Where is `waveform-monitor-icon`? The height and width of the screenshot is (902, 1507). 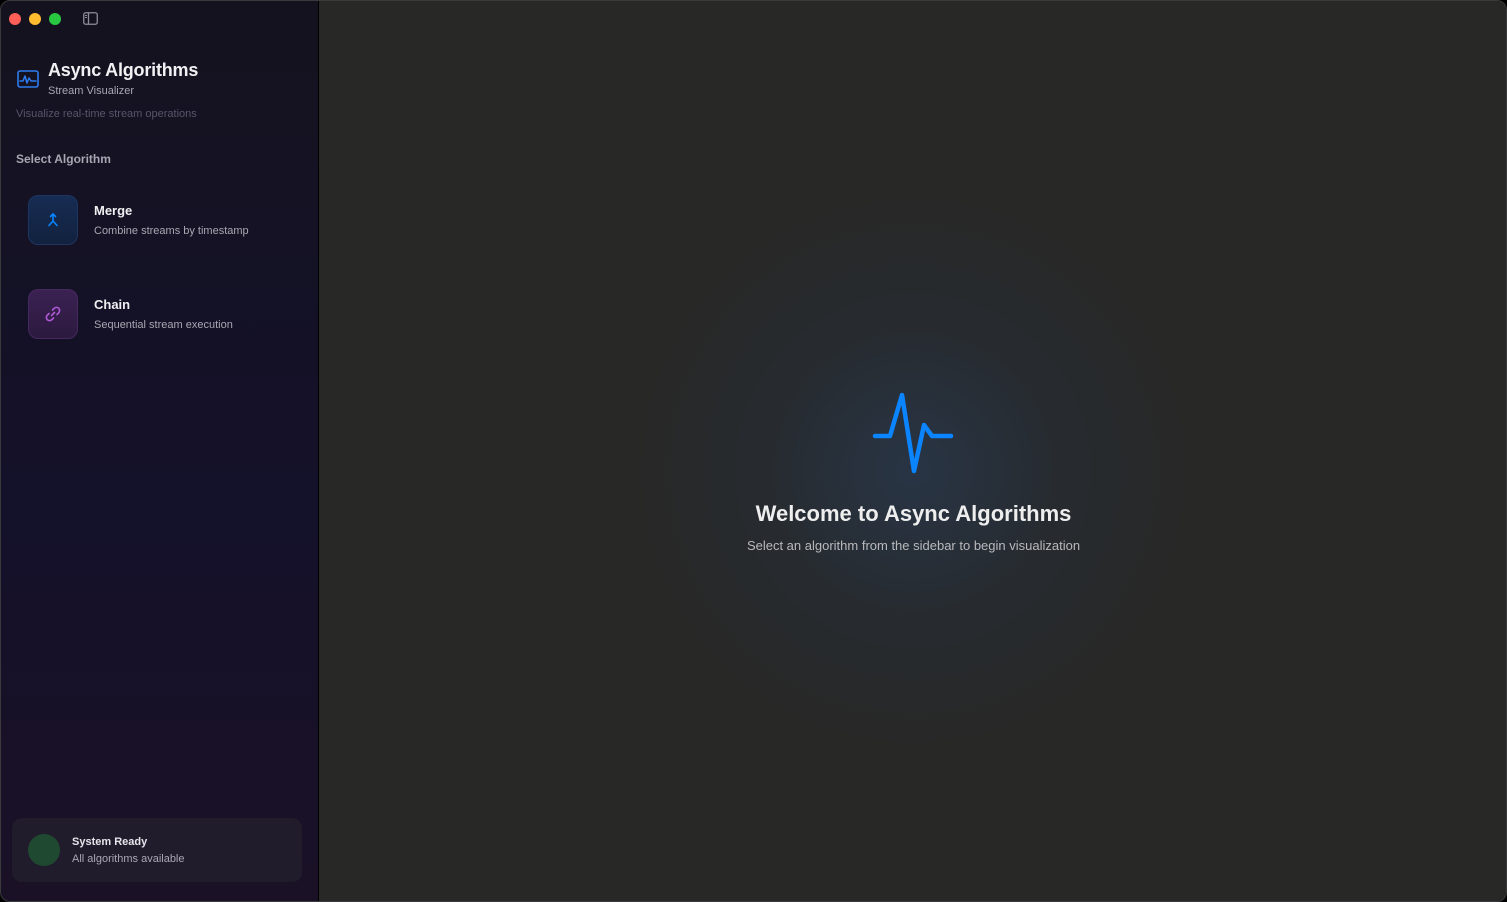
waveform-monitor-icon is located at coordinates (28, 79).